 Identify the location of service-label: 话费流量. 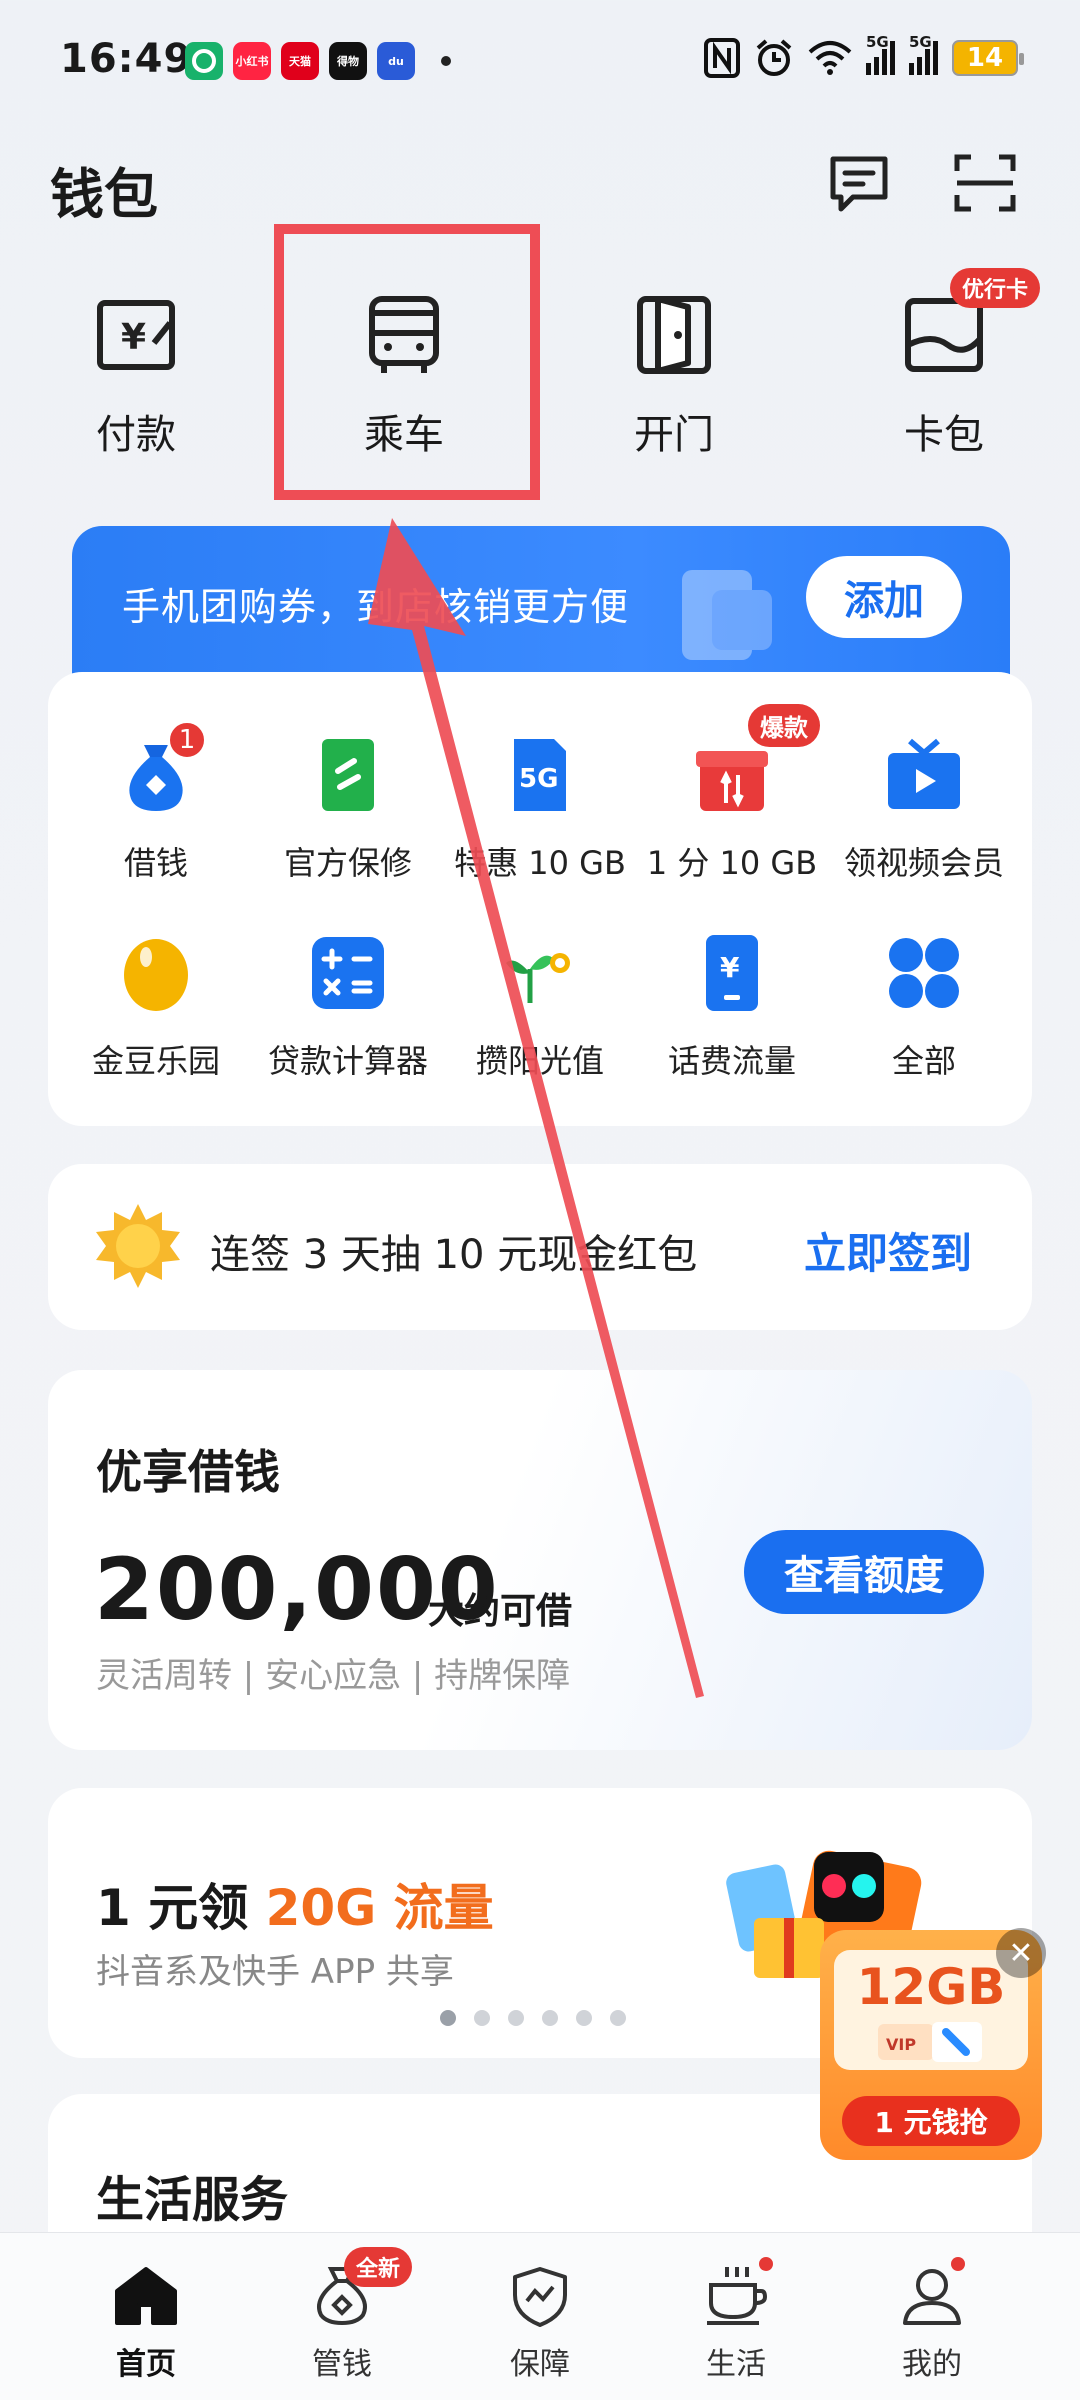
(731, 1061).